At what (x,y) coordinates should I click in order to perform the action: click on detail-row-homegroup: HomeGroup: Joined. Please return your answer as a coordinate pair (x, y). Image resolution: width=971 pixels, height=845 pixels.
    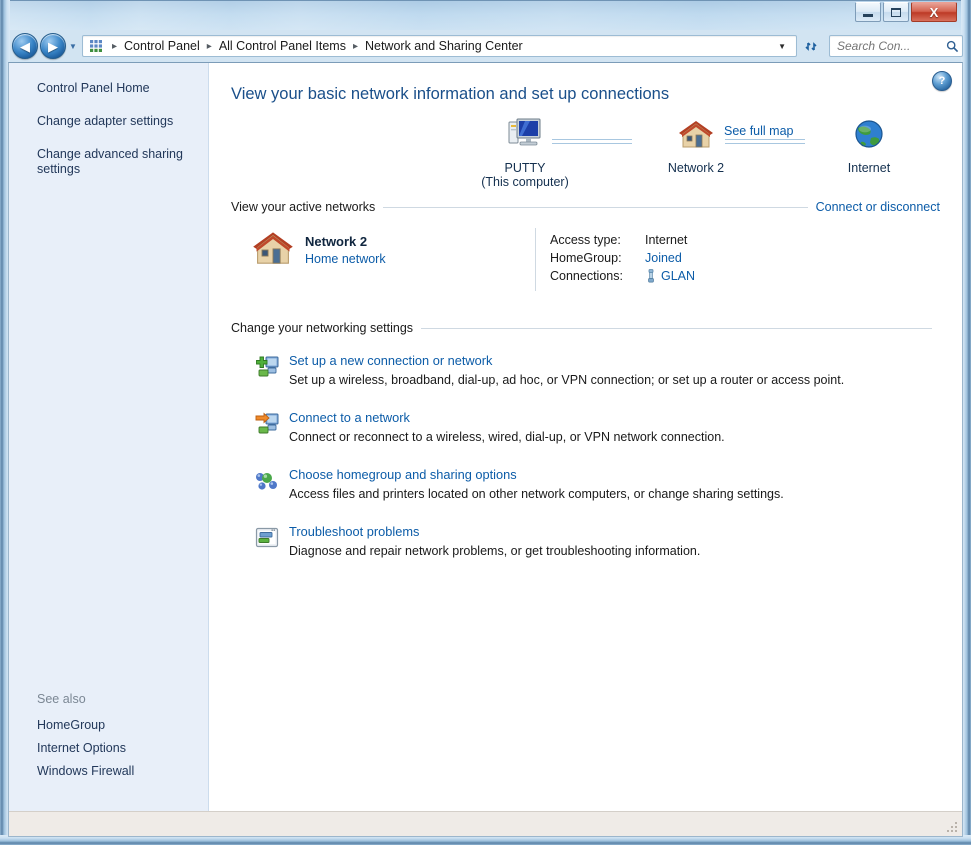
    Looking at the image, I should click on (622, 258).